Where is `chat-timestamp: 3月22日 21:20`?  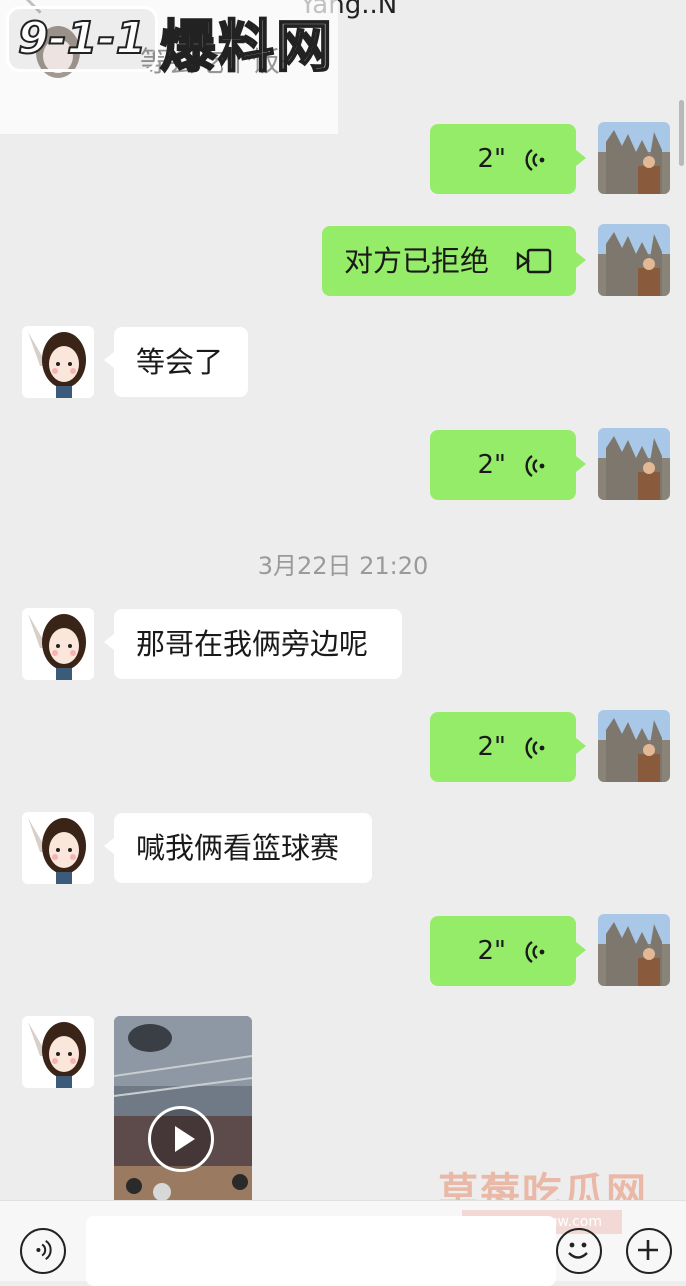 chat-timestamp: 3月22日 21:20 is located at coordinates (343, 566).